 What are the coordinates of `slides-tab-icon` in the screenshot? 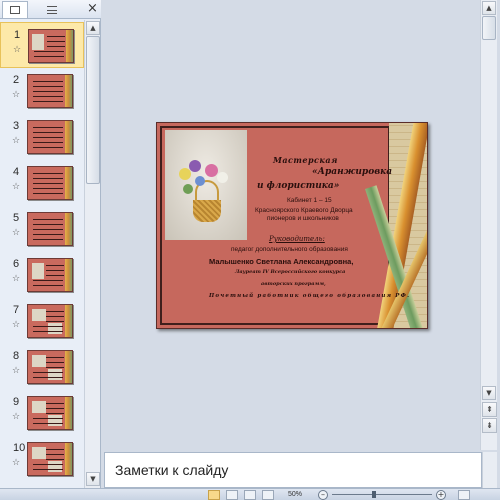 It's located at (15, 10).